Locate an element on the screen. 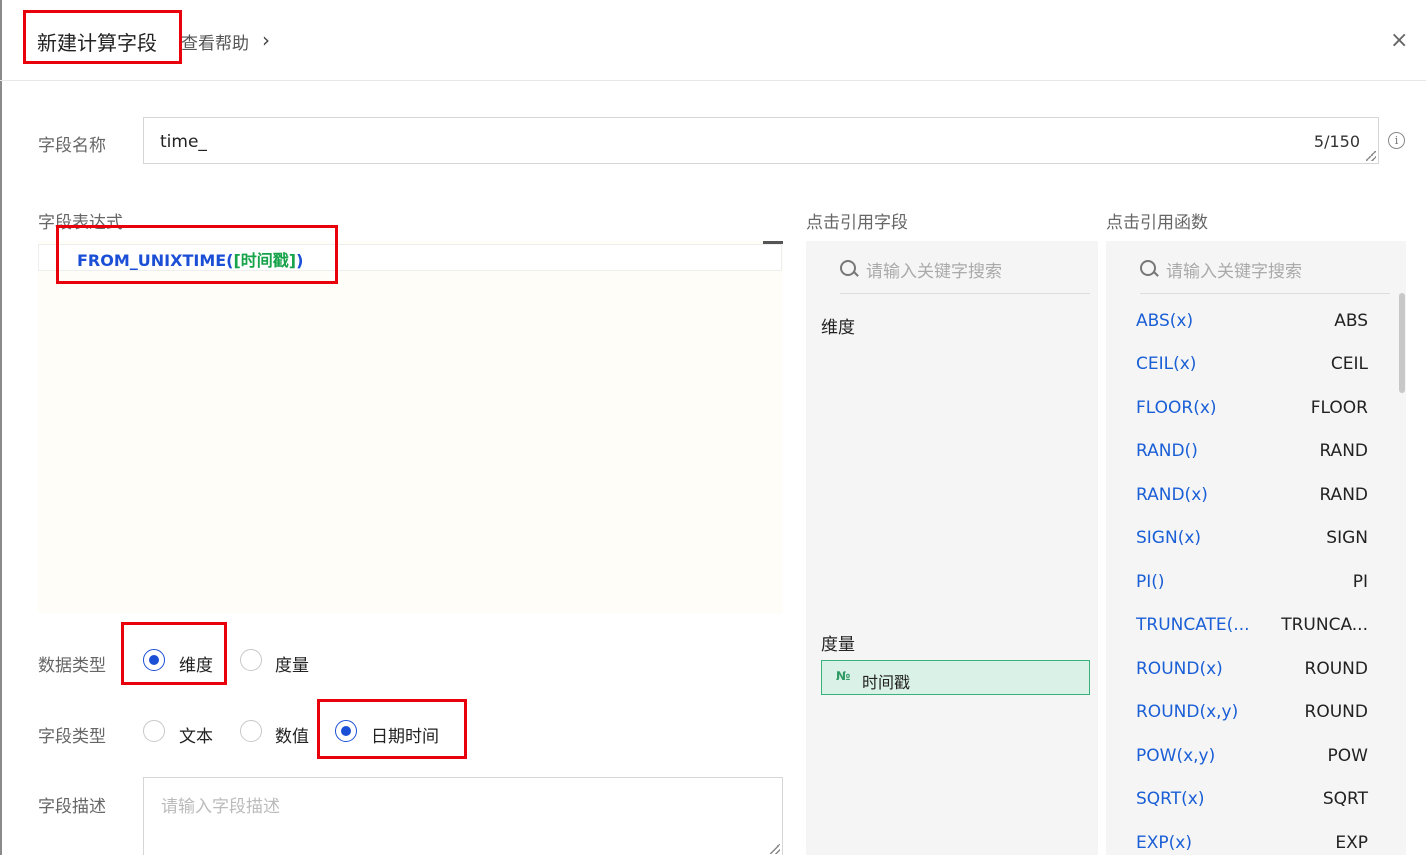 The height and width of the screenshot is (855, 1426). function-signature: ROUND(x,y) is located at coordinates (1187, 712).